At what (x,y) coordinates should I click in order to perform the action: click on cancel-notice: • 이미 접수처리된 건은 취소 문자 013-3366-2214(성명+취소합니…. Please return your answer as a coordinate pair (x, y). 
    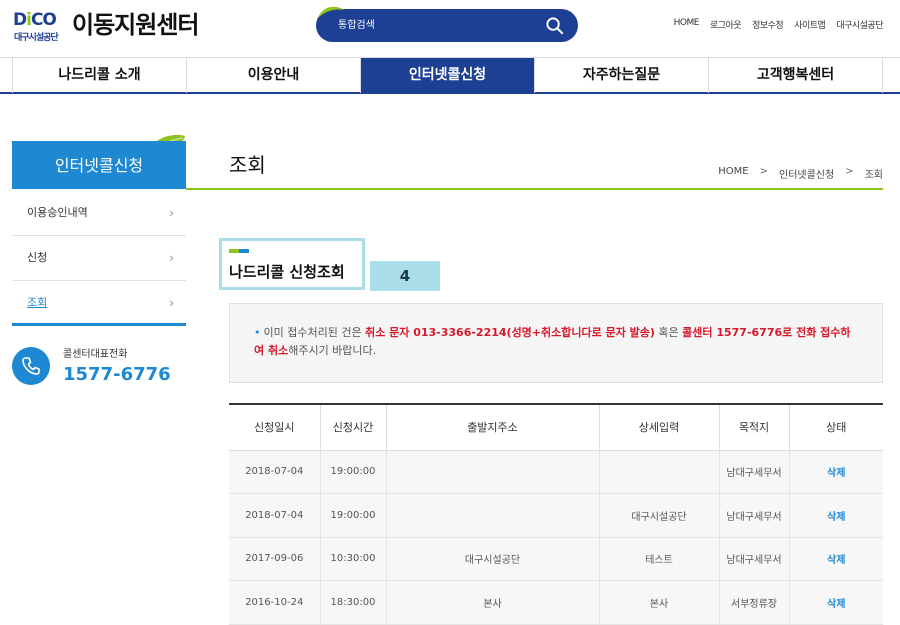
    Looking at the image, I should click on (556, 343).